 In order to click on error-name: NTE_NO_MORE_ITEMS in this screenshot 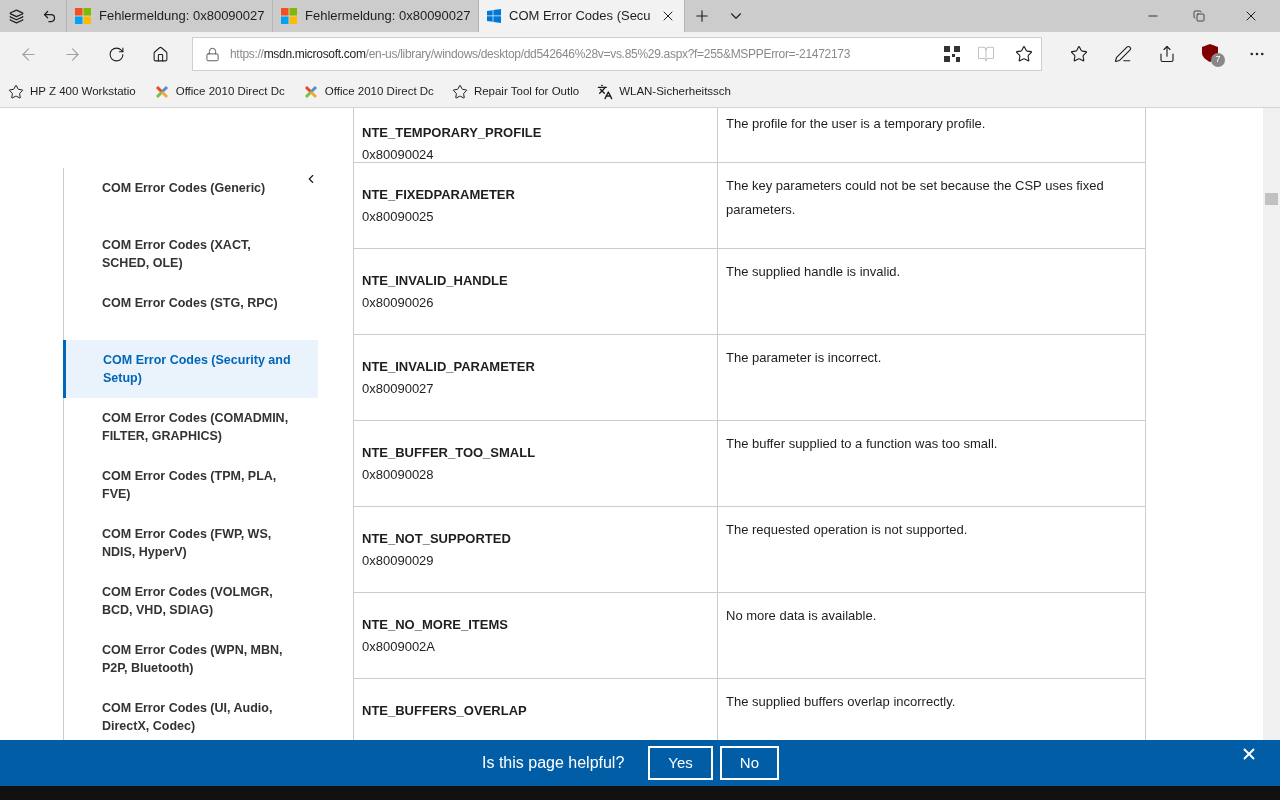, I will do `click(435, 625)`.